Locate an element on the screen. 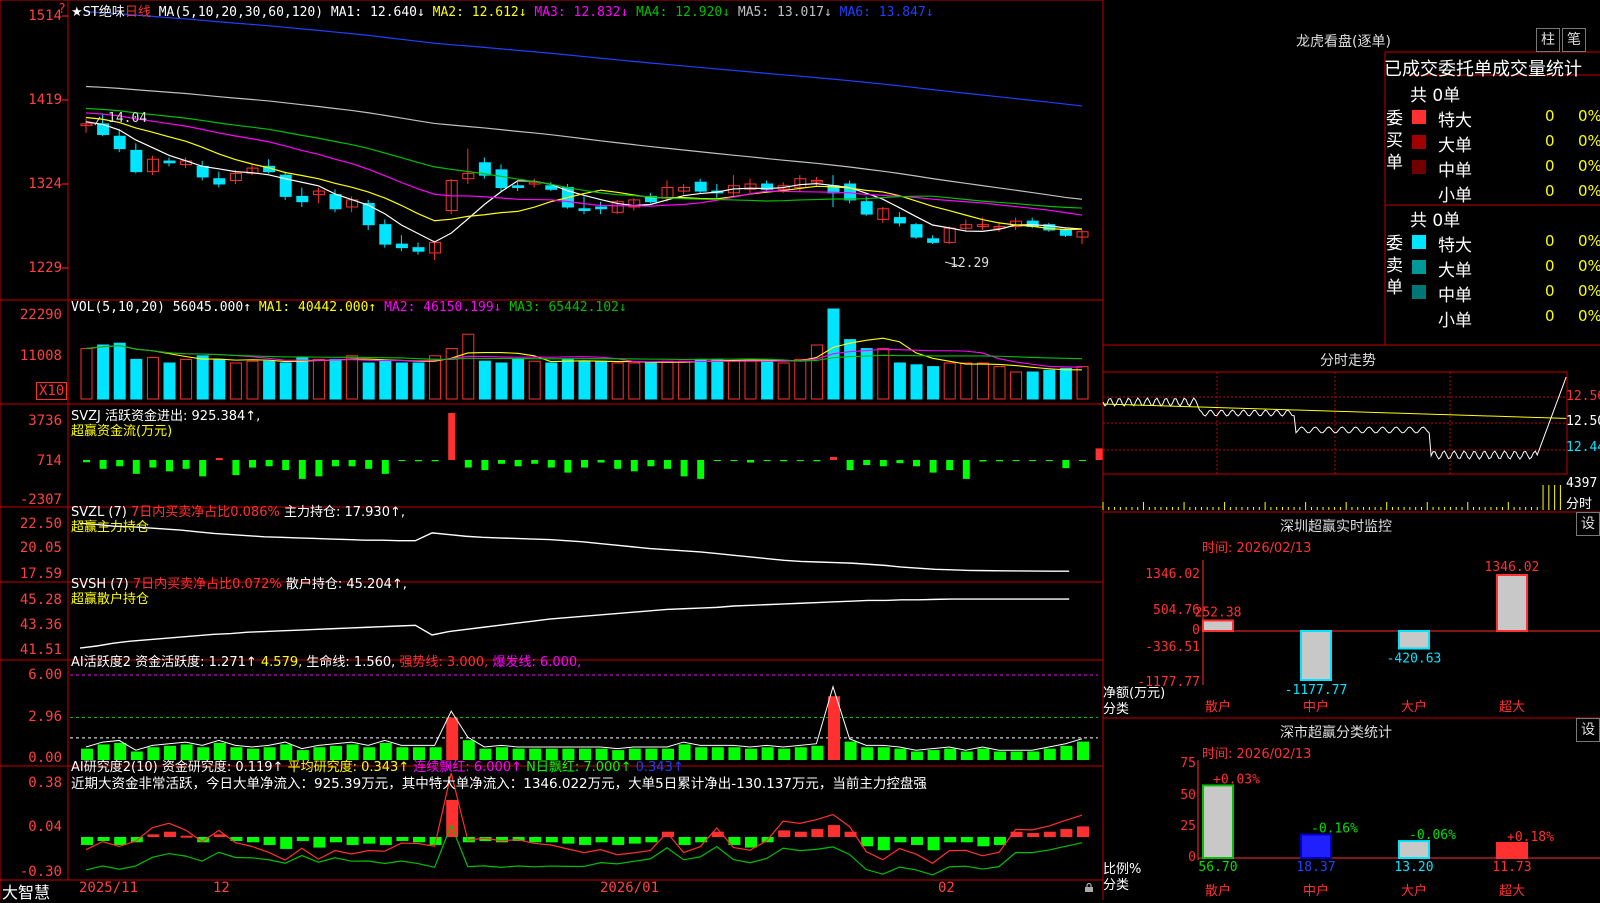 The width and height of the screenshot is (1600, 903). high-price-marker: 14.04 is located at coordinates (128, 118).